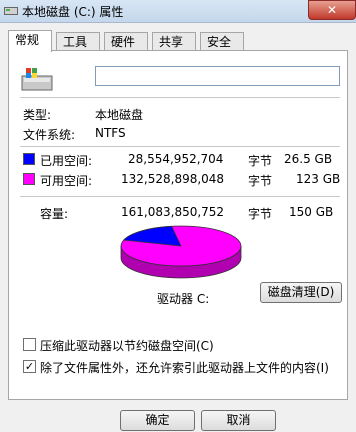  What do you see at coordinates (126, 41) in the screenshot?
I see `tab-hardware: 硬件` at bounding box center [126, 41].